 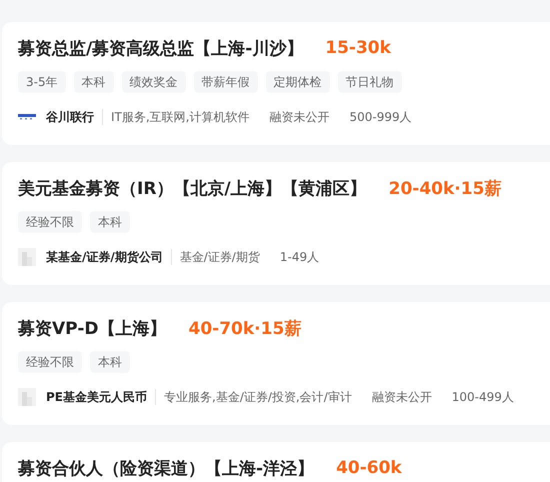 What do you see at coordinates (192, 188) in the screenshot?
I see `job-title: 美元基金募资（IR）【北京/上海】【黄浦区】` at bounding box center [192, 188].